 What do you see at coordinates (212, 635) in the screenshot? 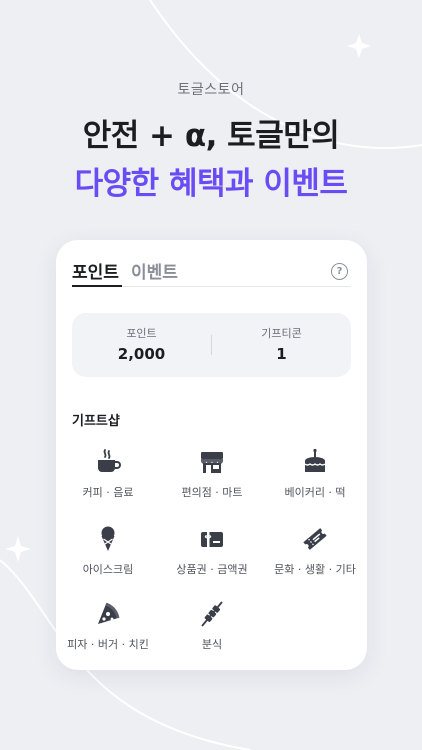
I see `category-snack: 분식` at bounding box center [212, 635].